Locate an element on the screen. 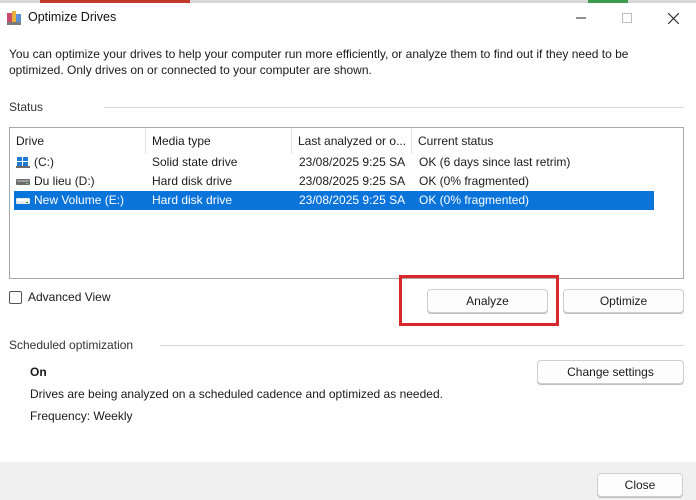  maximize-button is located at coordinates (627, 18).